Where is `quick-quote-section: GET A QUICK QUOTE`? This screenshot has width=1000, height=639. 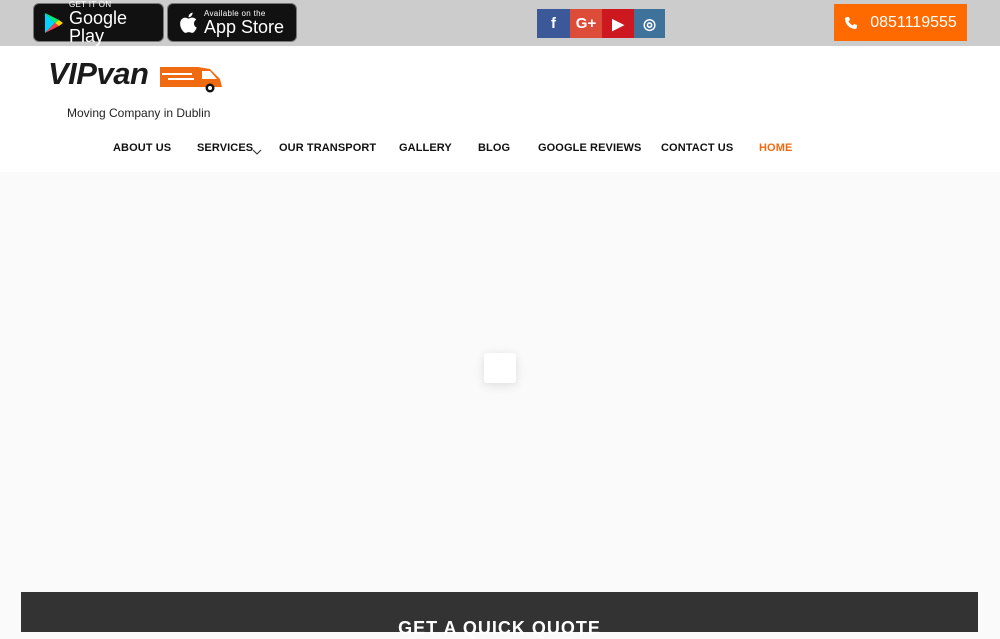 quick-quote-section: GET A QUICK QUOTE is located at coordinates (499, 615).